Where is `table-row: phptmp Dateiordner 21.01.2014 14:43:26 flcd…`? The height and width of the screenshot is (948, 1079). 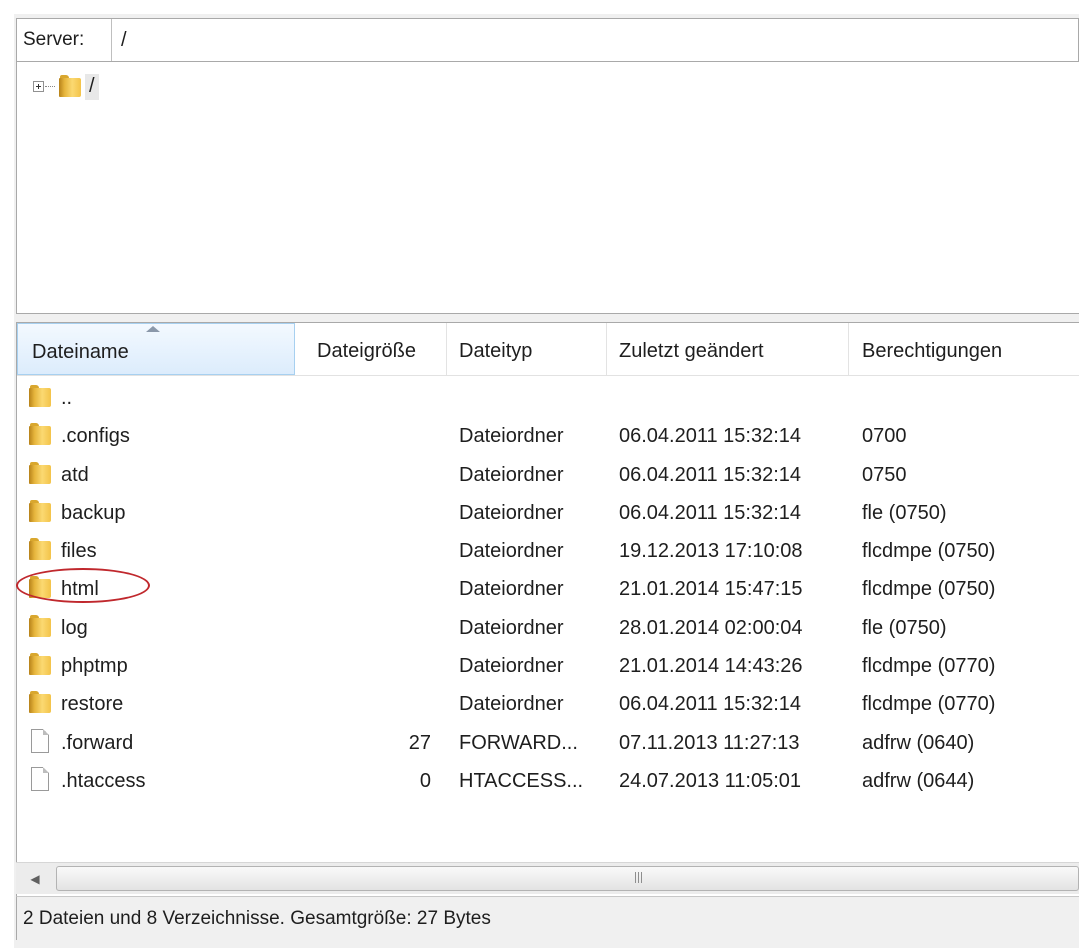 table-row: phptmp Dateiordner 21.01.2014 14:43:26 flcd… is located at coordinates (548, 665).